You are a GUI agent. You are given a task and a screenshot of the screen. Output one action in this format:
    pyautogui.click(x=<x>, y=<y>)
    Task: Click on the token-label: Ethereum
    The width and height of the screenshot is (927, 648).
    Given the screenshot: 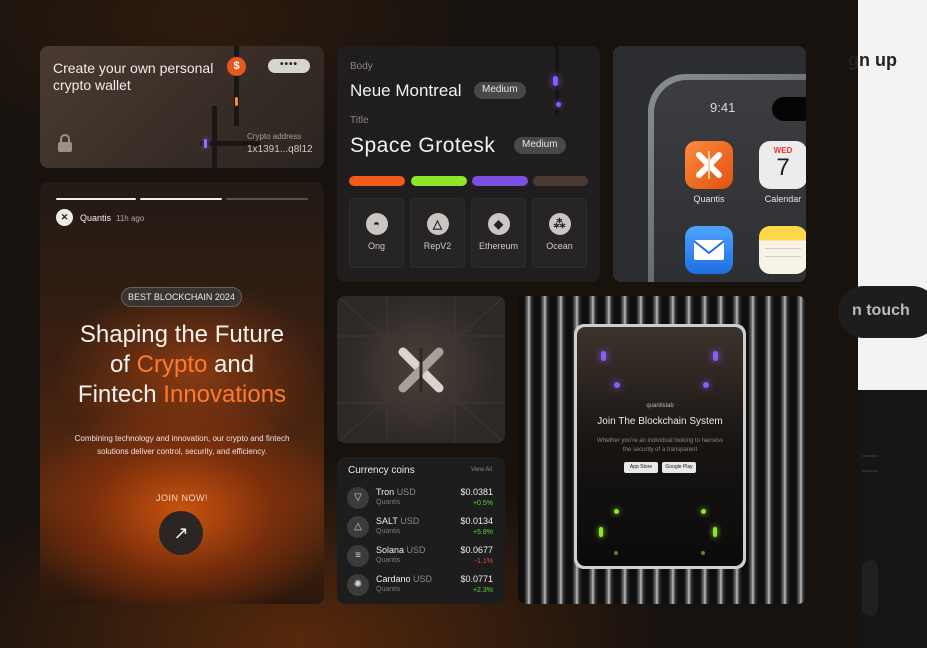 What is the action you would take?
    pyautogui.click(x=498, y=246)
    